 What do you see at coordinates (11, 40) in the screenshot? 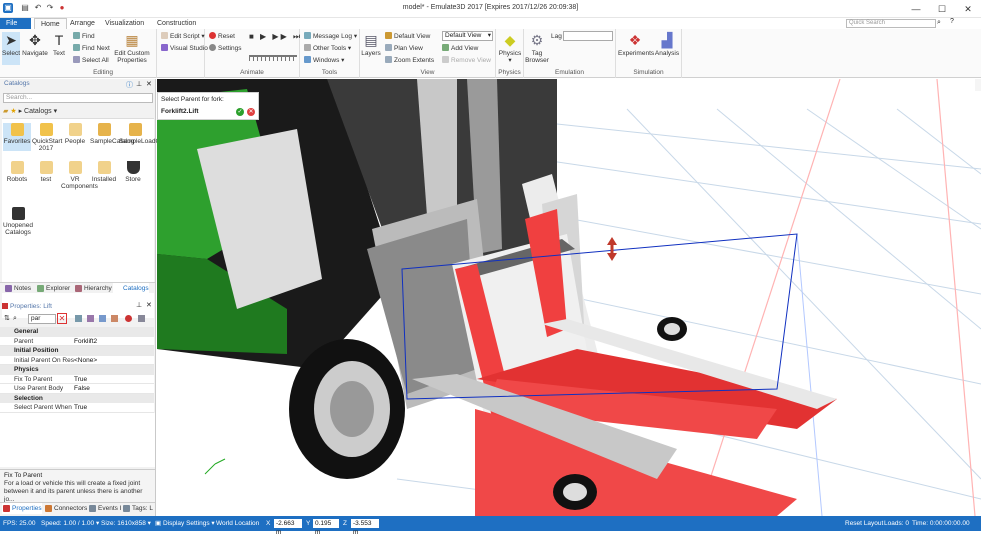
I see `cursor-icon: ➤` at bounding box center [11, 40].